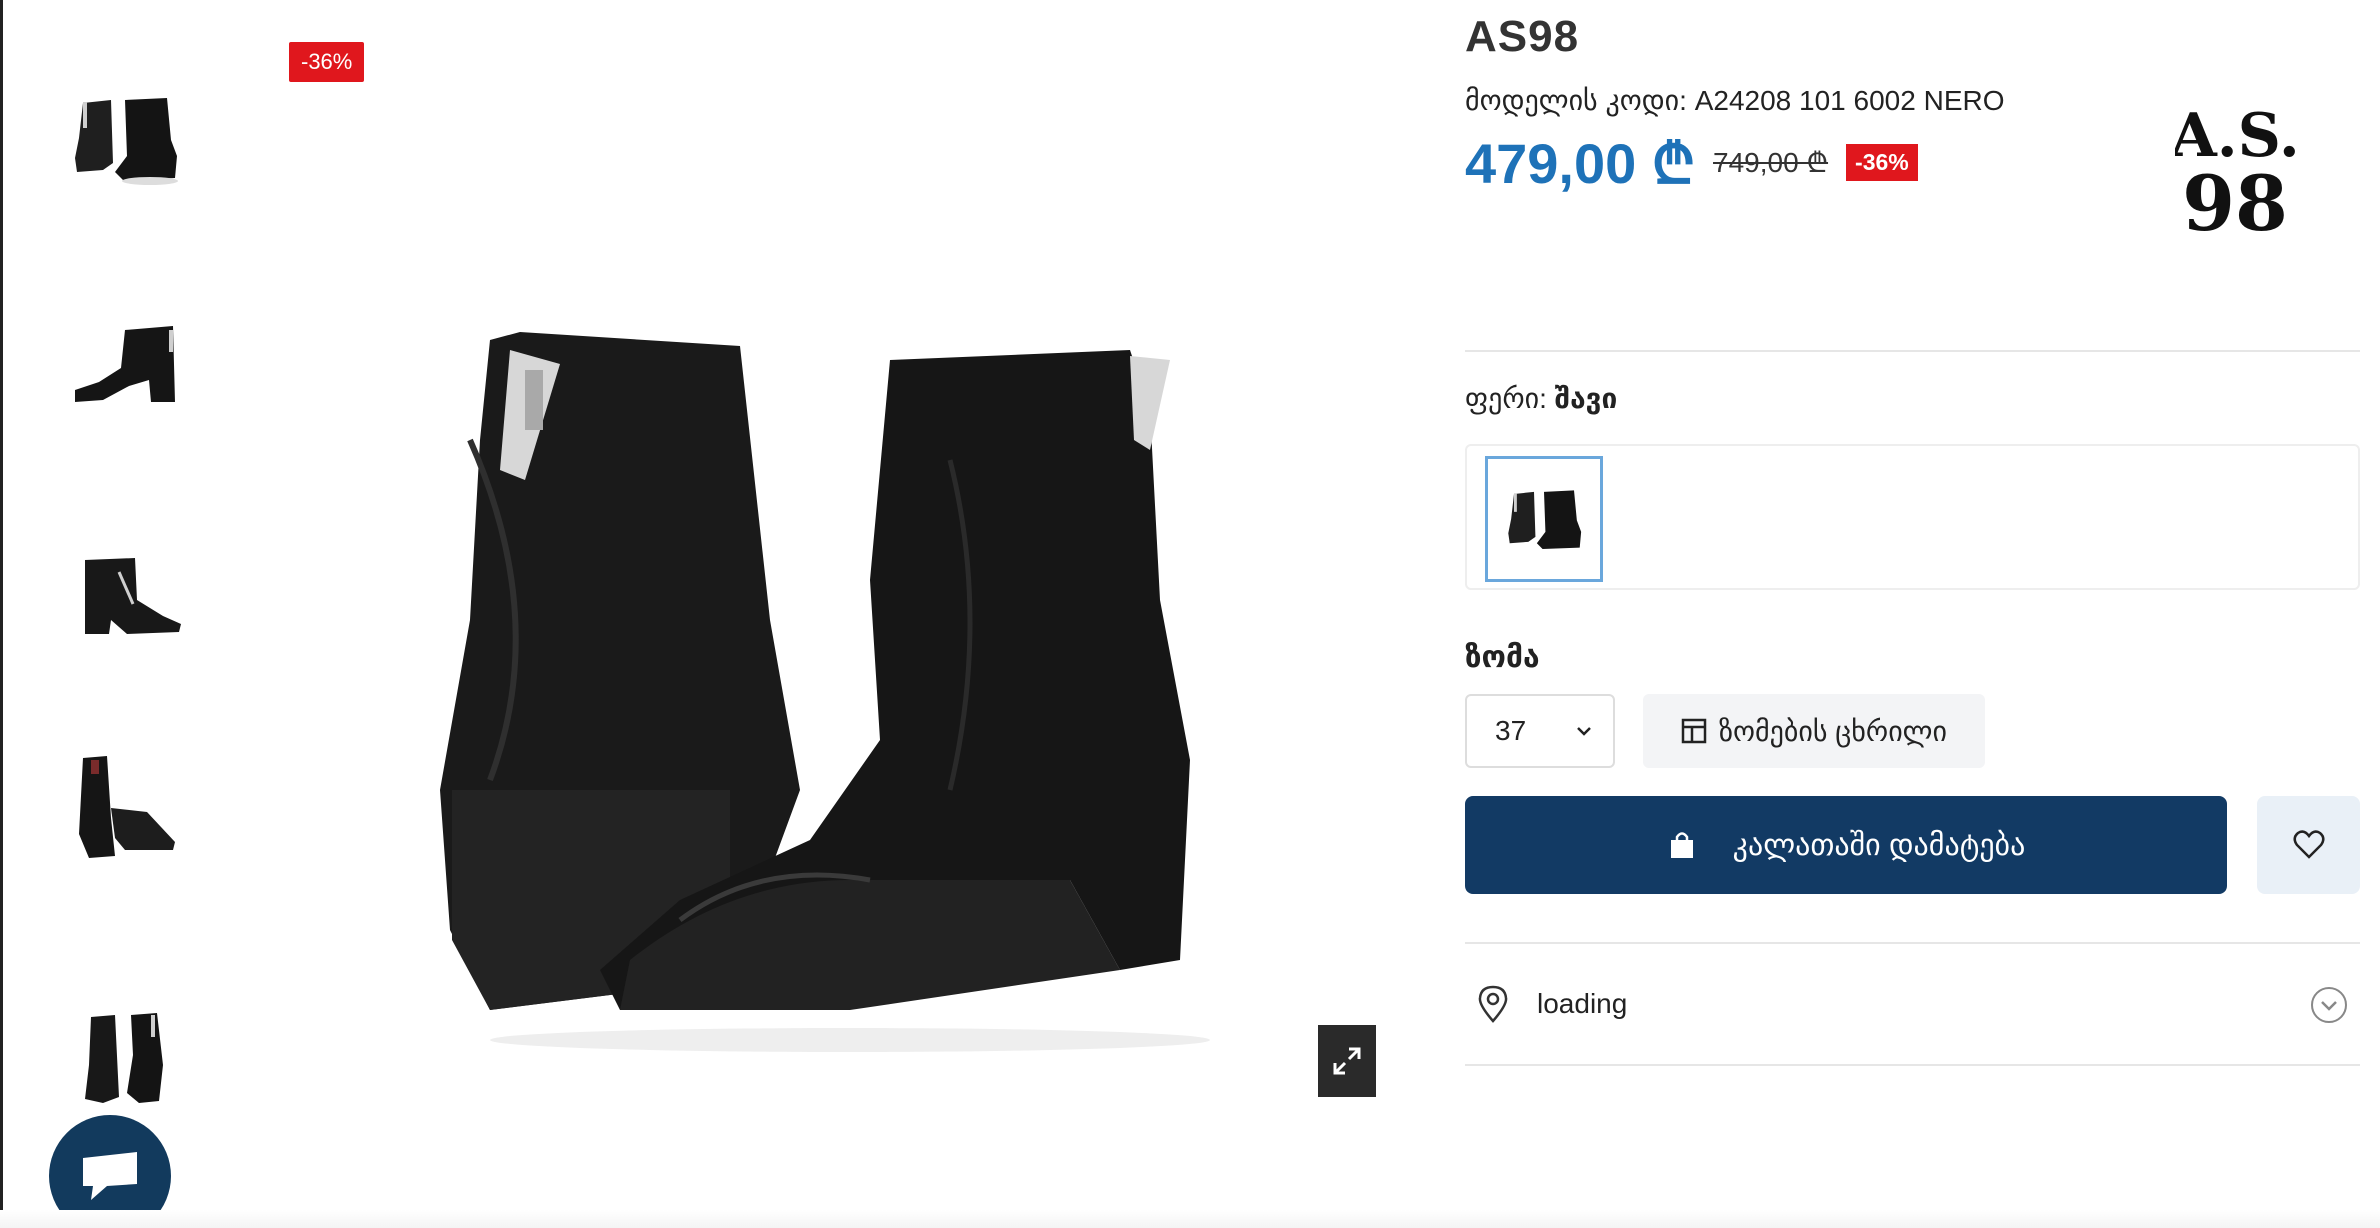  What do you see at coordinates (1879, 845) in the screenshot?
I see `add-to-cart-label: კალათაში დამატება` at bounding box center [1879, 845].